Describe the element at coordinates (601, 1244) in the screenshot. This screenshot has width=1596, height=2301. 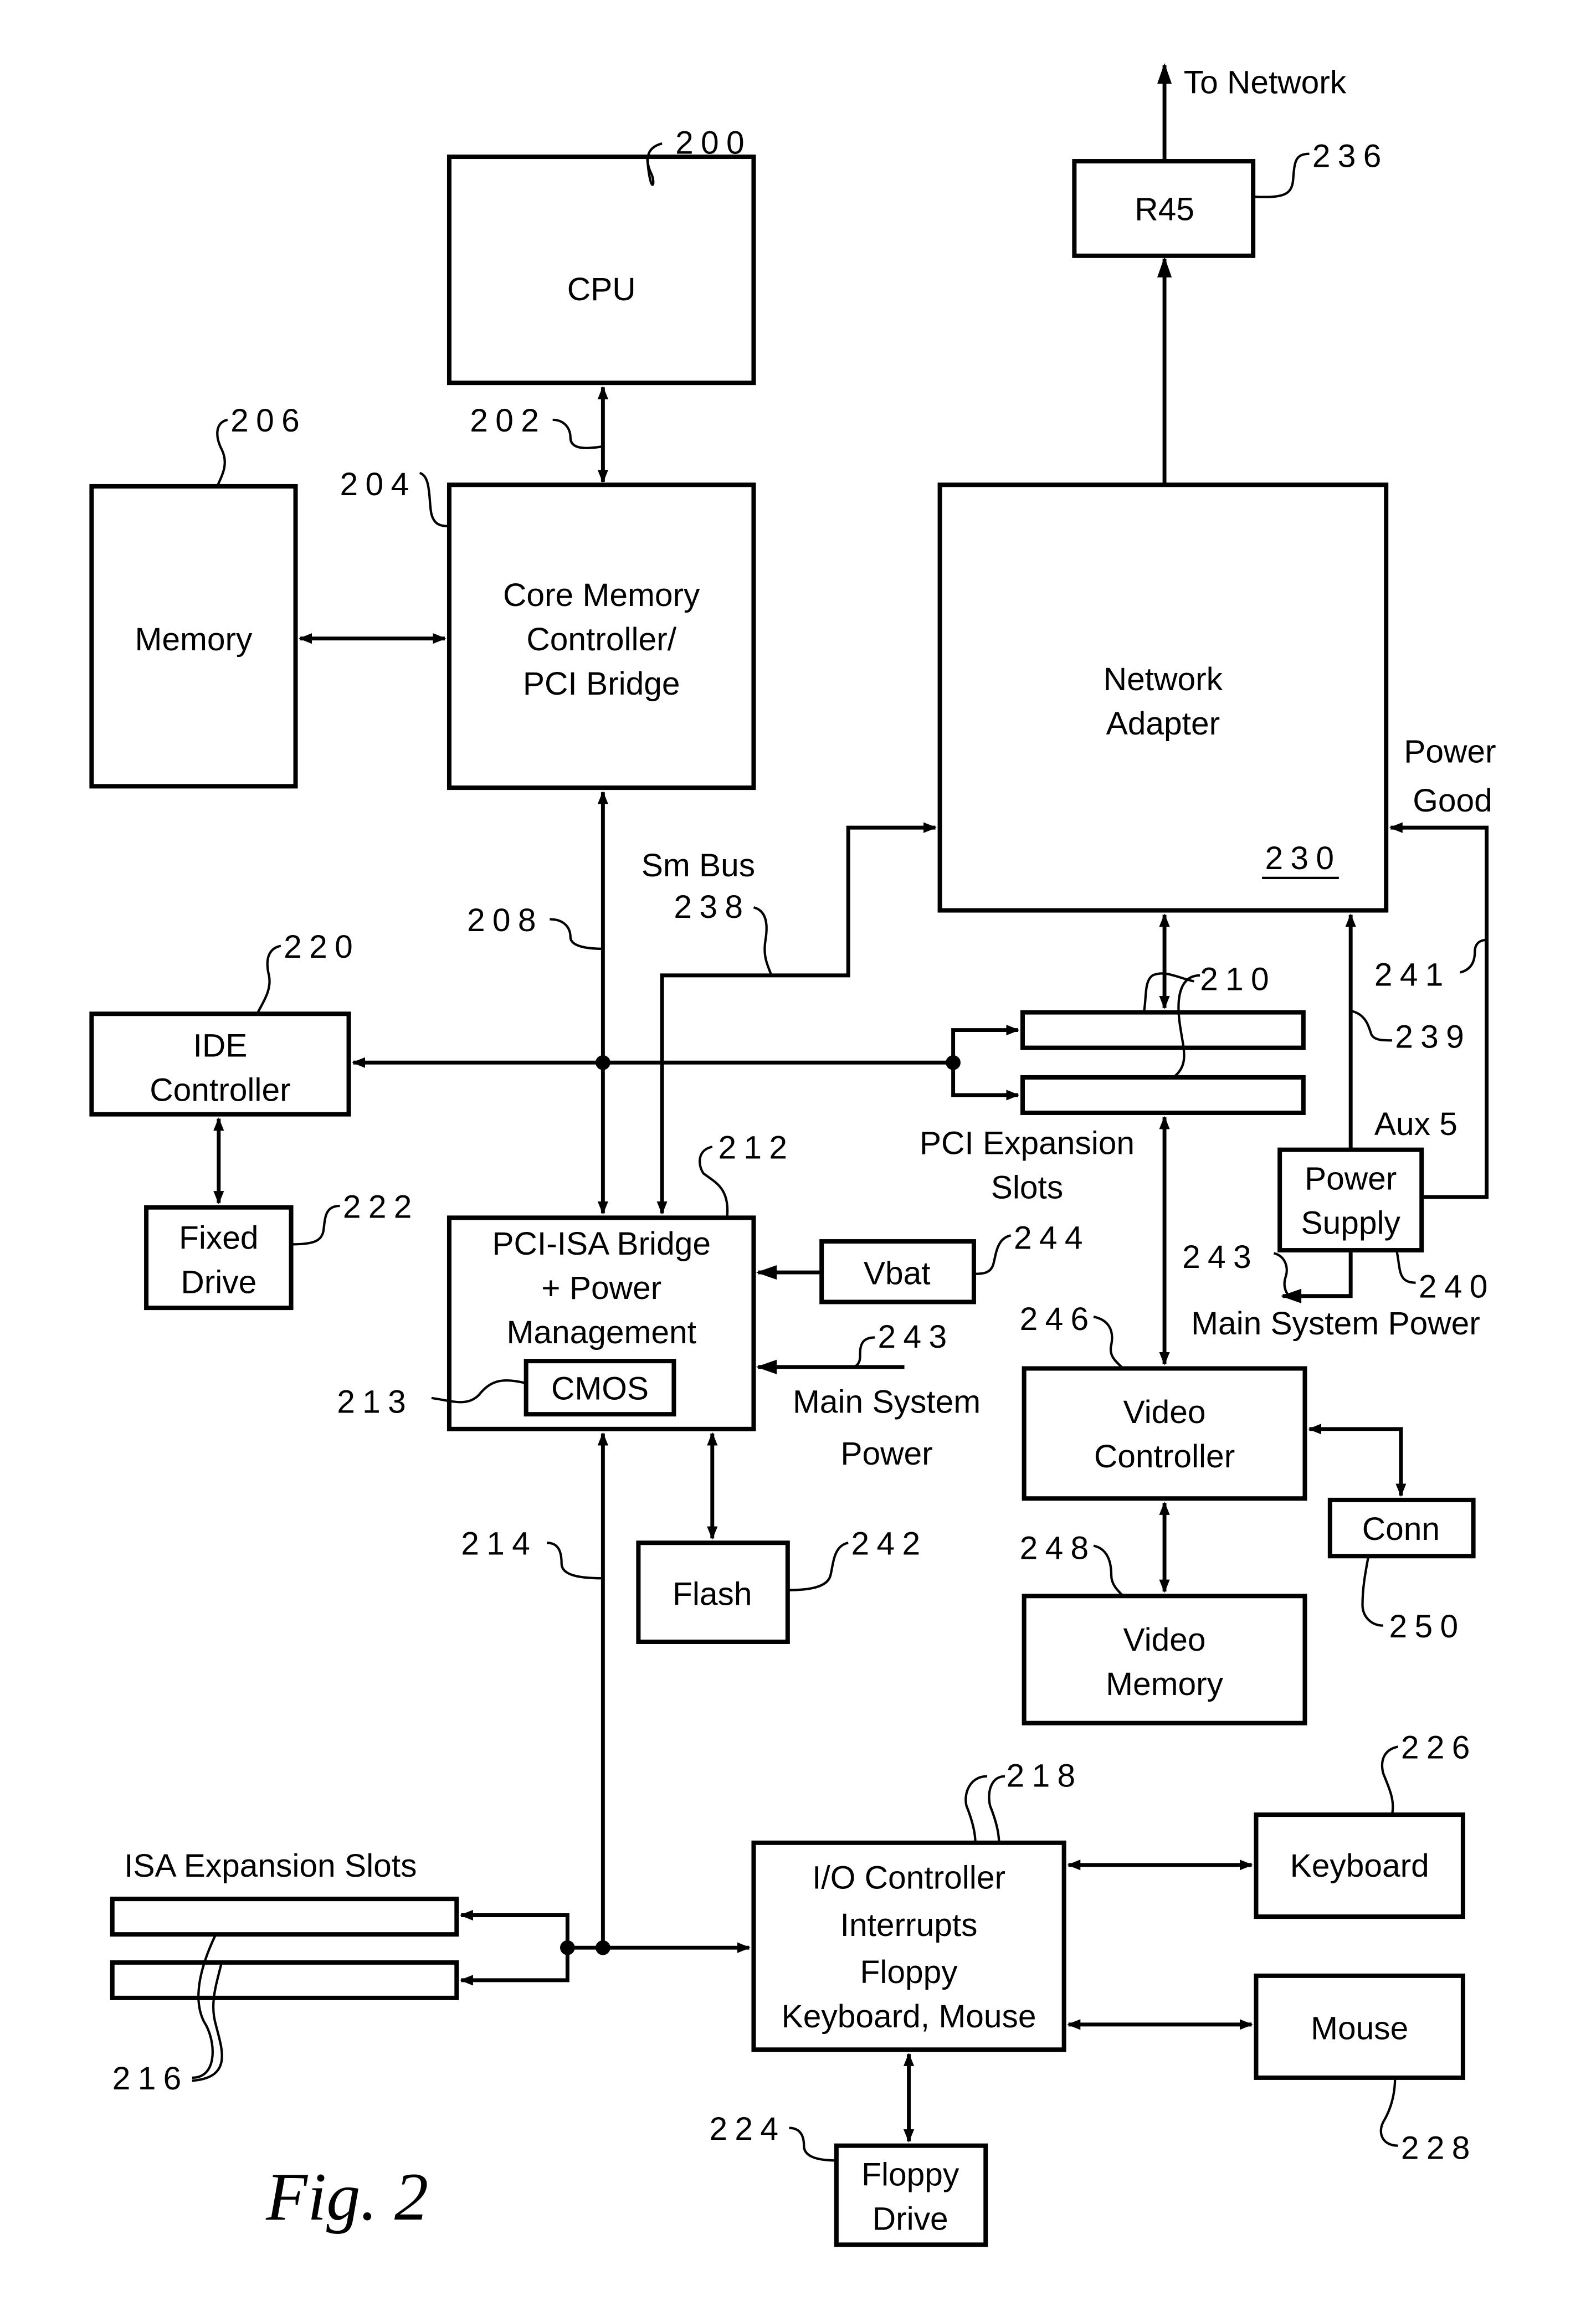
I see `bridge-label-line1: PCI-ISA Bridge` at that location.